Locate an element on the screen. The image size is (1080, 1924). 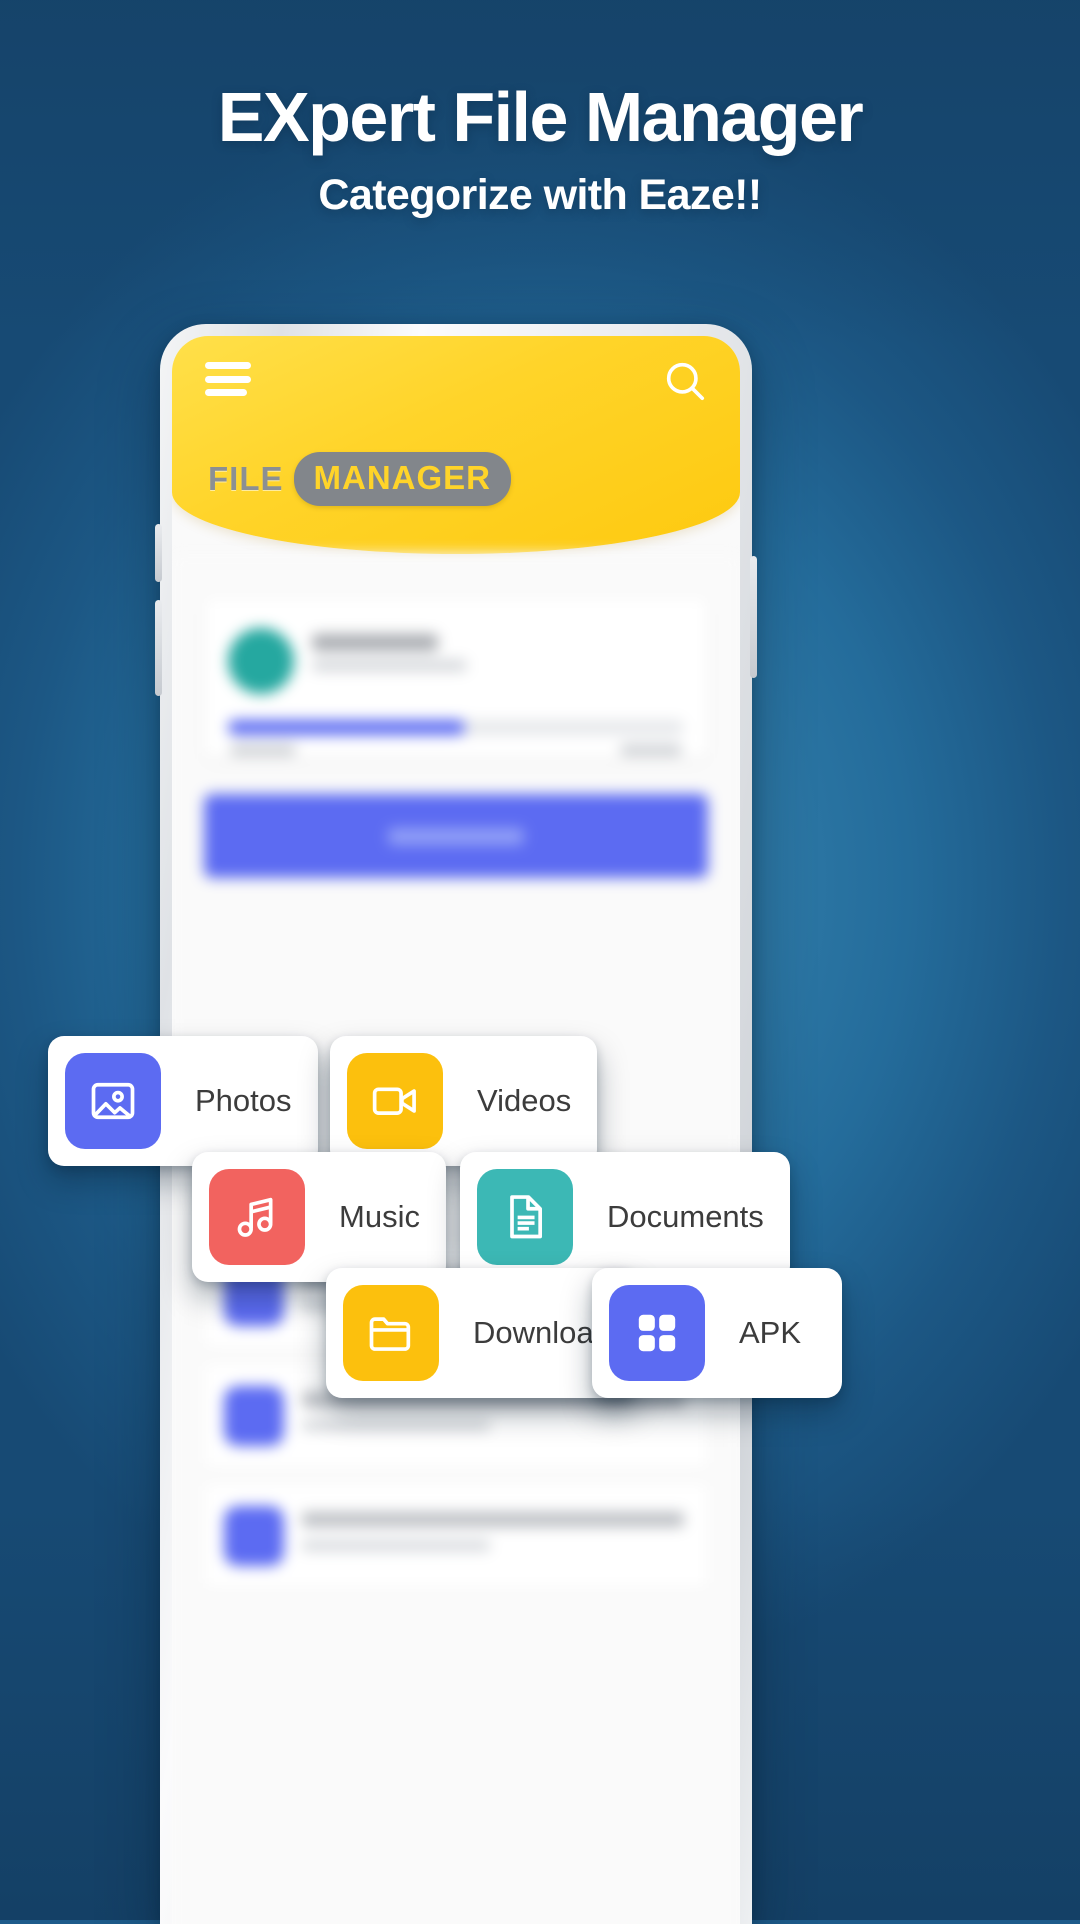
file-name-placeholder is located at coordinates (493, 1519).